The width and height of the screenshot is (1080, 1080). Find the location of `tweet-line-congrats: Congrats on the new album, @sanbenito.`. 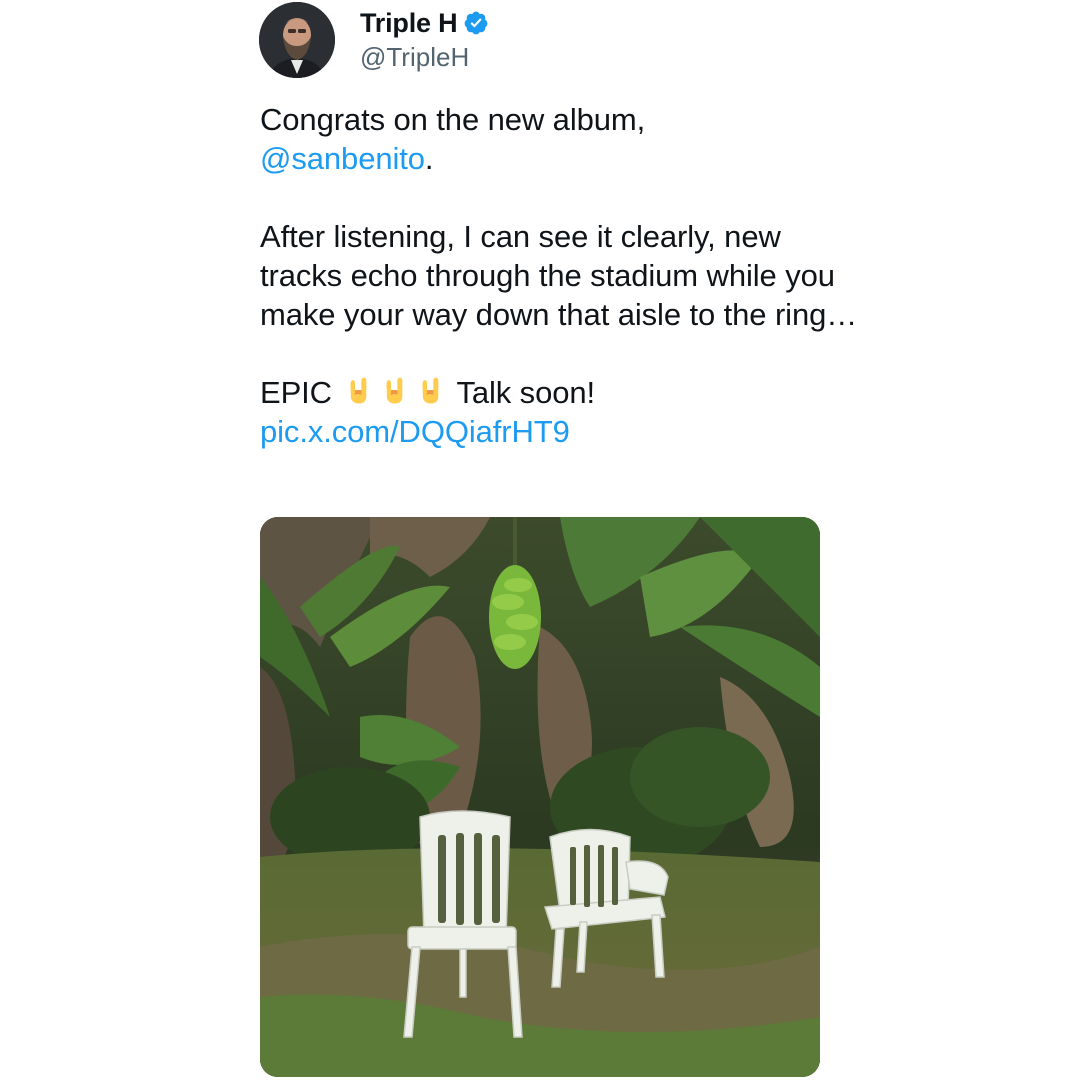

tweet-line-congrats: Congrats on the new album, @sanbenito. is located at coordinates (560, 139).